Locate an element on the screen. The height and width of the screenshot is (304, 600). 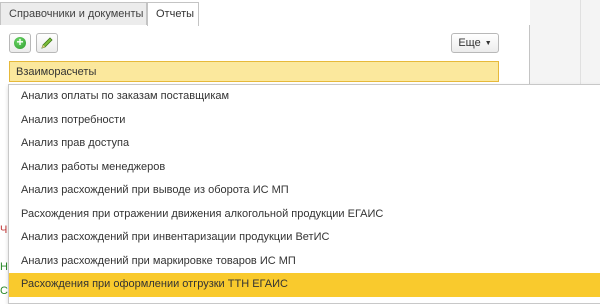
add-circle-icon: + is located at coordinates (20, 42).